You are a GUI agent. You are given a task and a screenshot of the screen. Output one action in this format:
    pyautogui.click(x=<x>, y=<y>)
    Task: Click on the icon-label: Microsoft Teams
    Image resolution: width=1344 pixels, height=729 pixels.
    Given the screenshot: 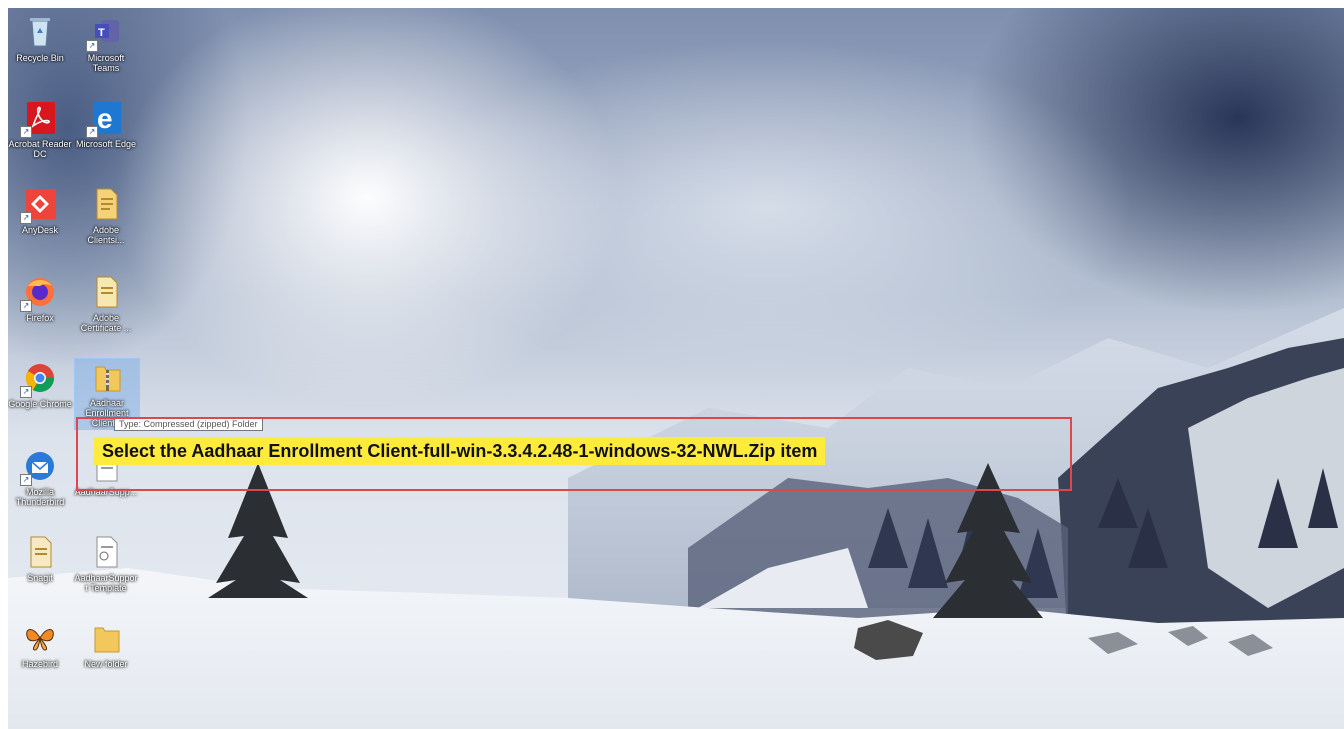 What is the action you would take?
    pyautogui.click(x=106, y=63)
    